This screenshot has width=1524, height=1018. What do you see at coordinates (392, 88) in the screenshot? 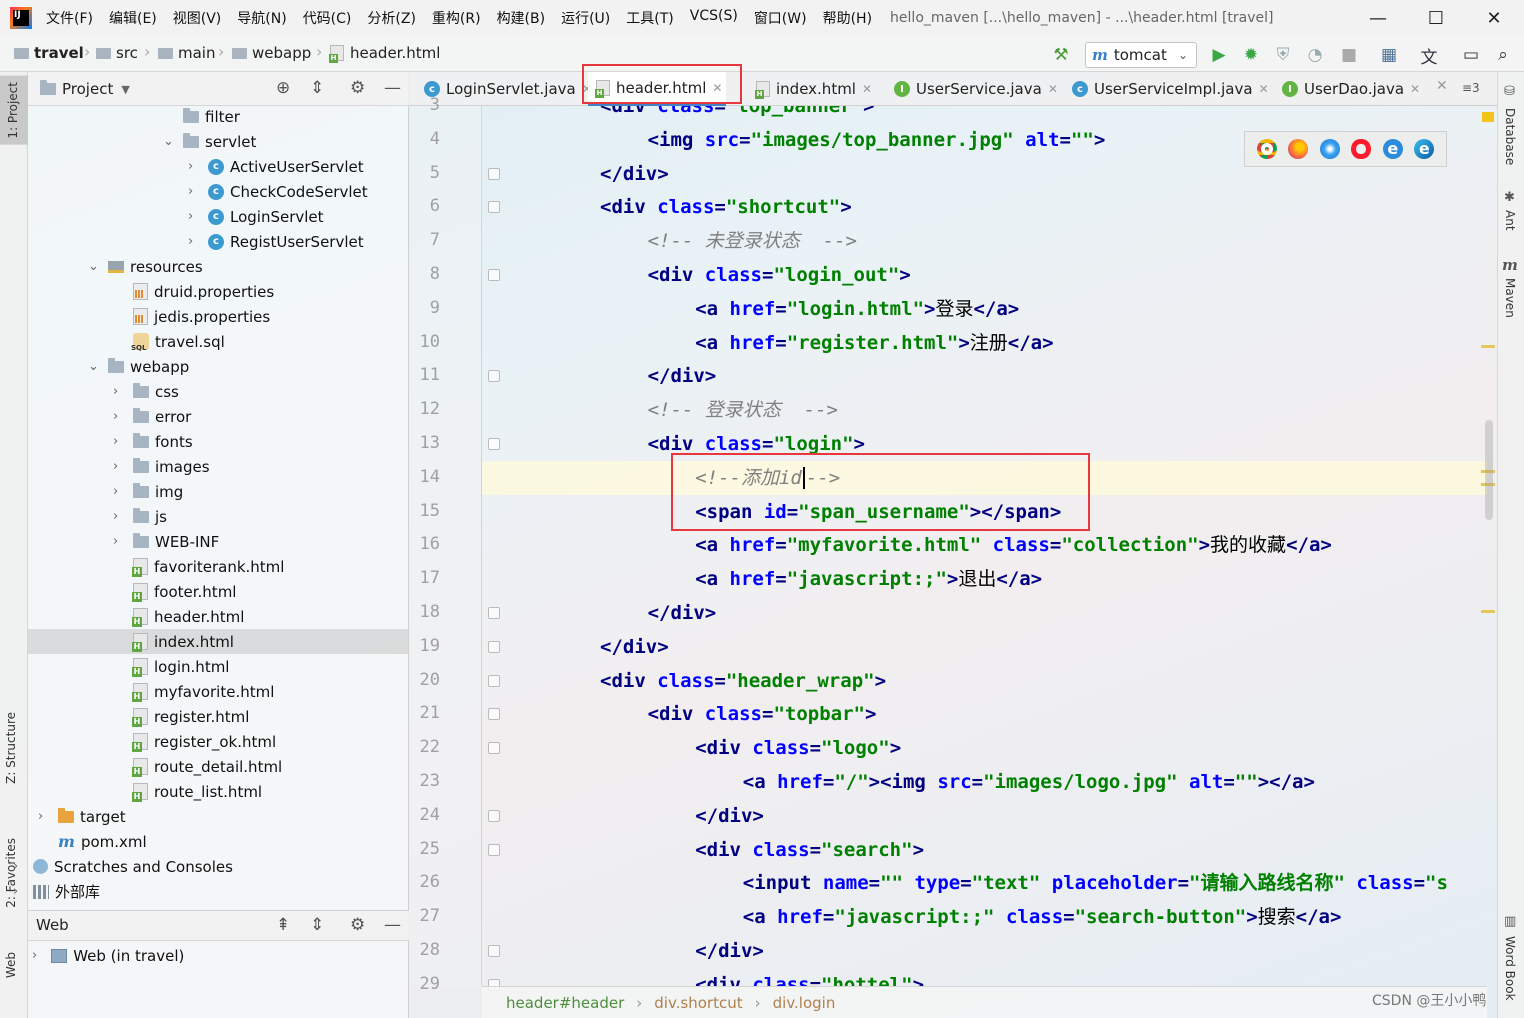
I see `hide-panel-icon: —` at bounding box center [392, 88].